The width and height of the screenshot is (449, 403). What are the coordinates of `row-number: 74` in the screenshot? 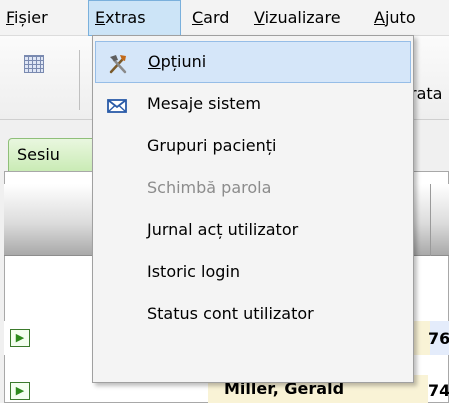 It's located at (438, 390).